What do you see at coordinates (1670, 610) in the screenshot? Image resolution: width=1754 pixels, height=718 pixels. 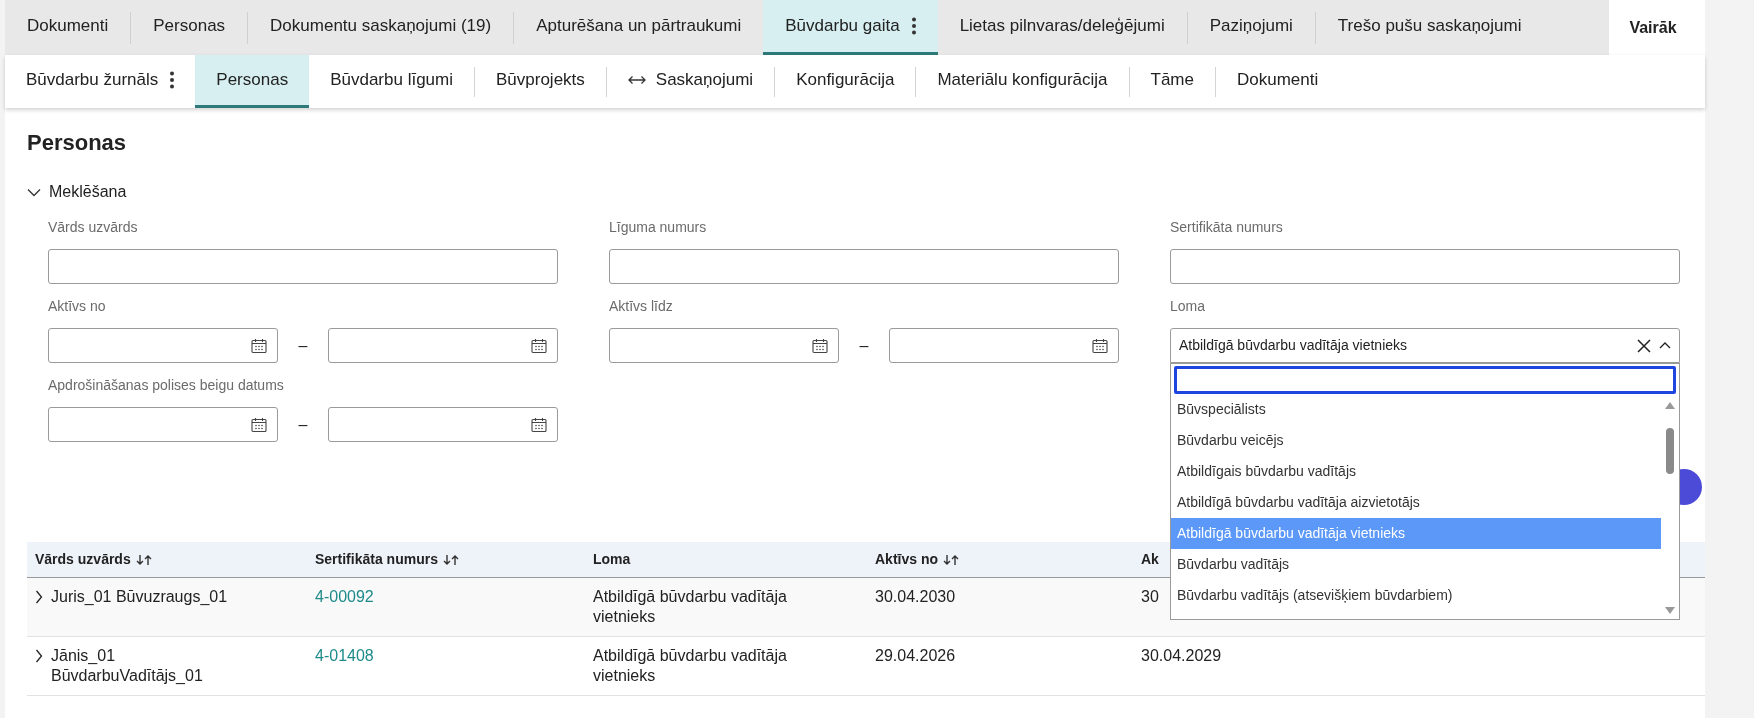 I see `scroll-down-icon` at bounding box center [1670, 610].